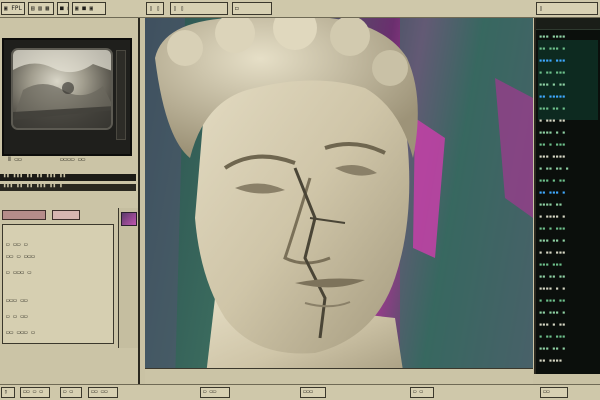  I want to click on monitor, so click(67, 97).